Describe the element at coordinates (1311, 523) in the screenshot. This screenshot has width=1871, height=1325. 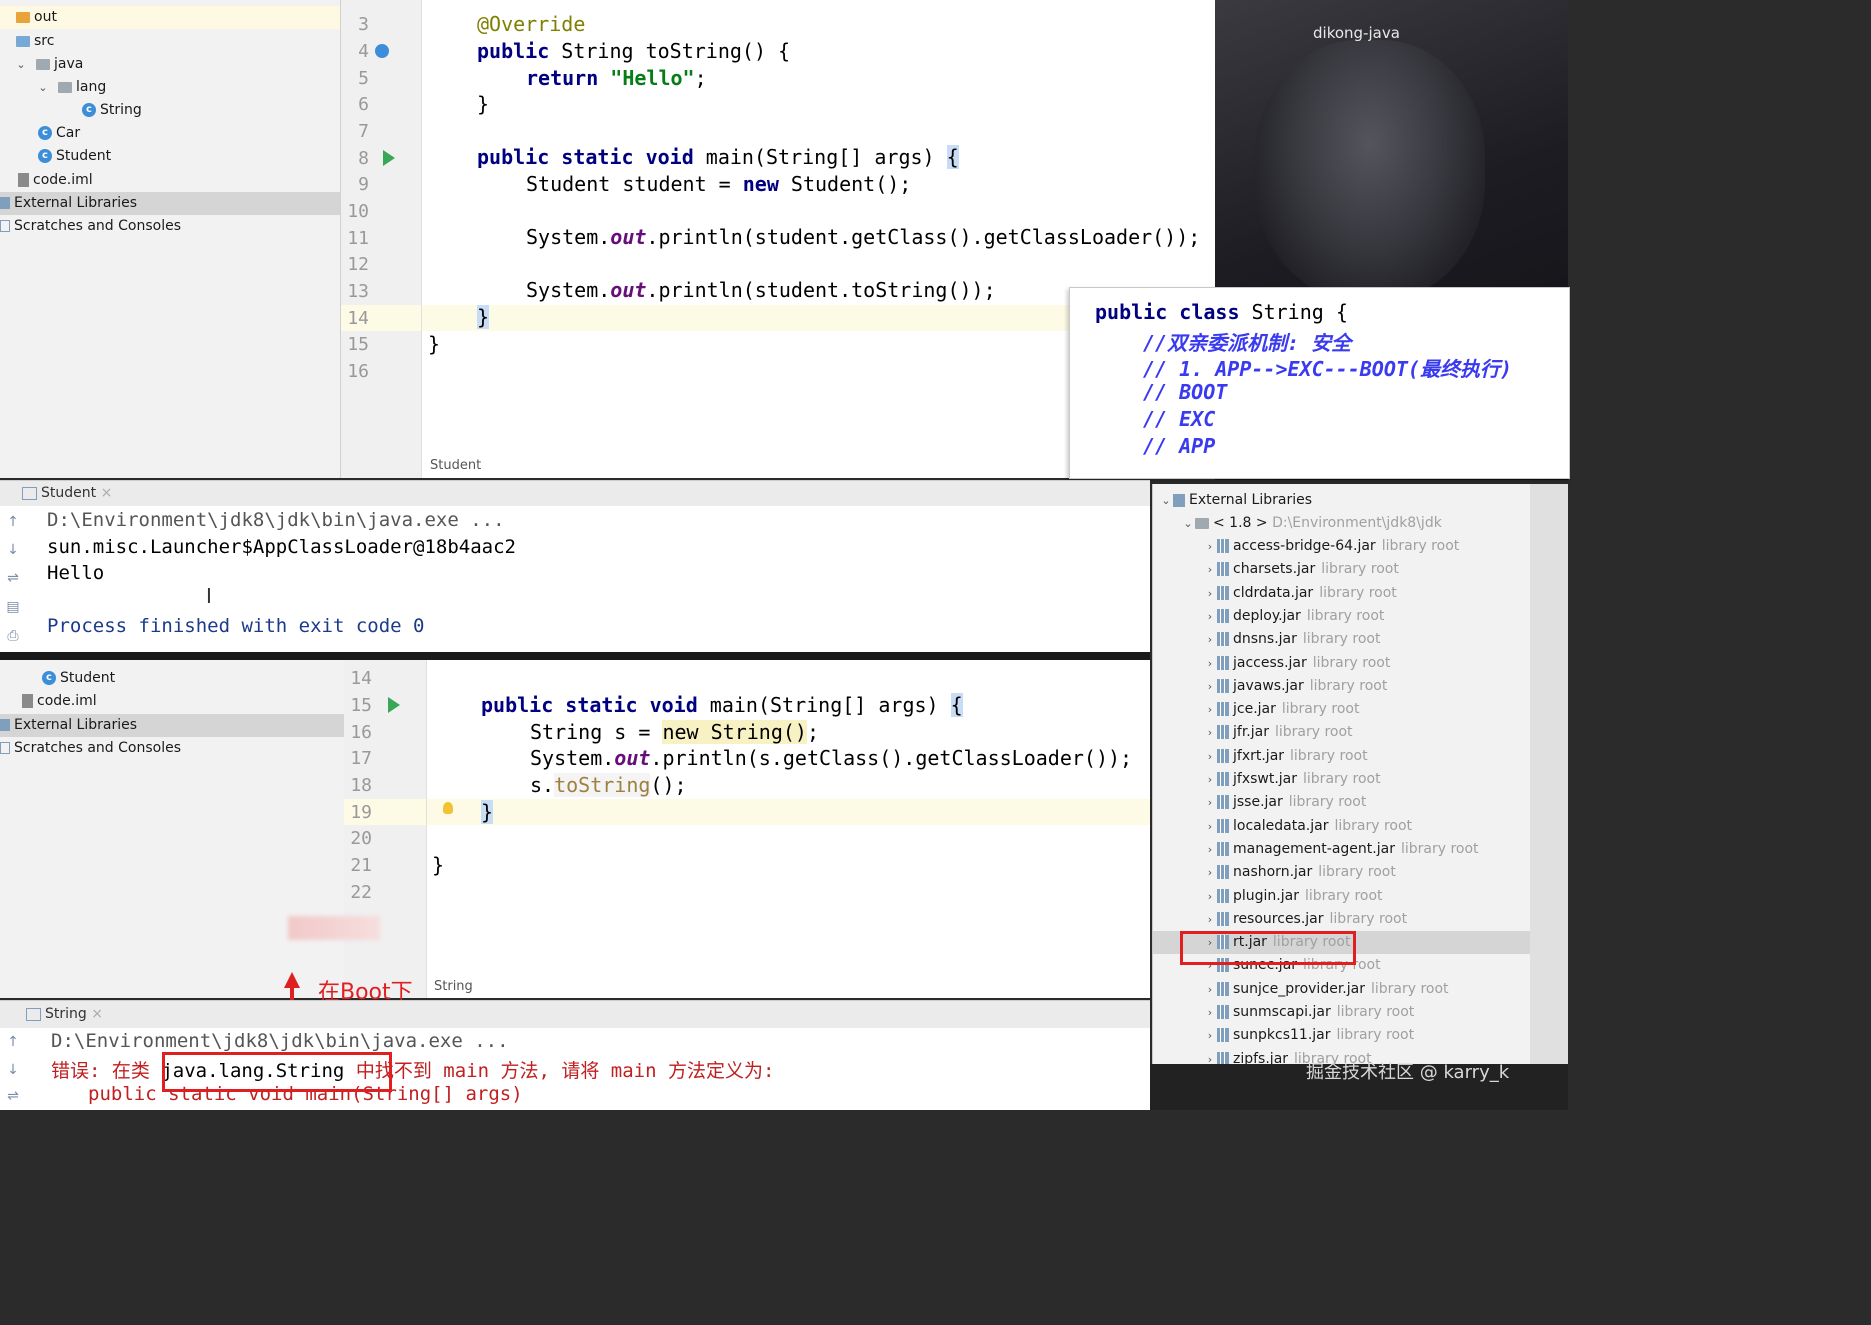
I see `libs-jdk: ⌄ < 1.8 > D:\Environment\jdk8\jdk` at that location.